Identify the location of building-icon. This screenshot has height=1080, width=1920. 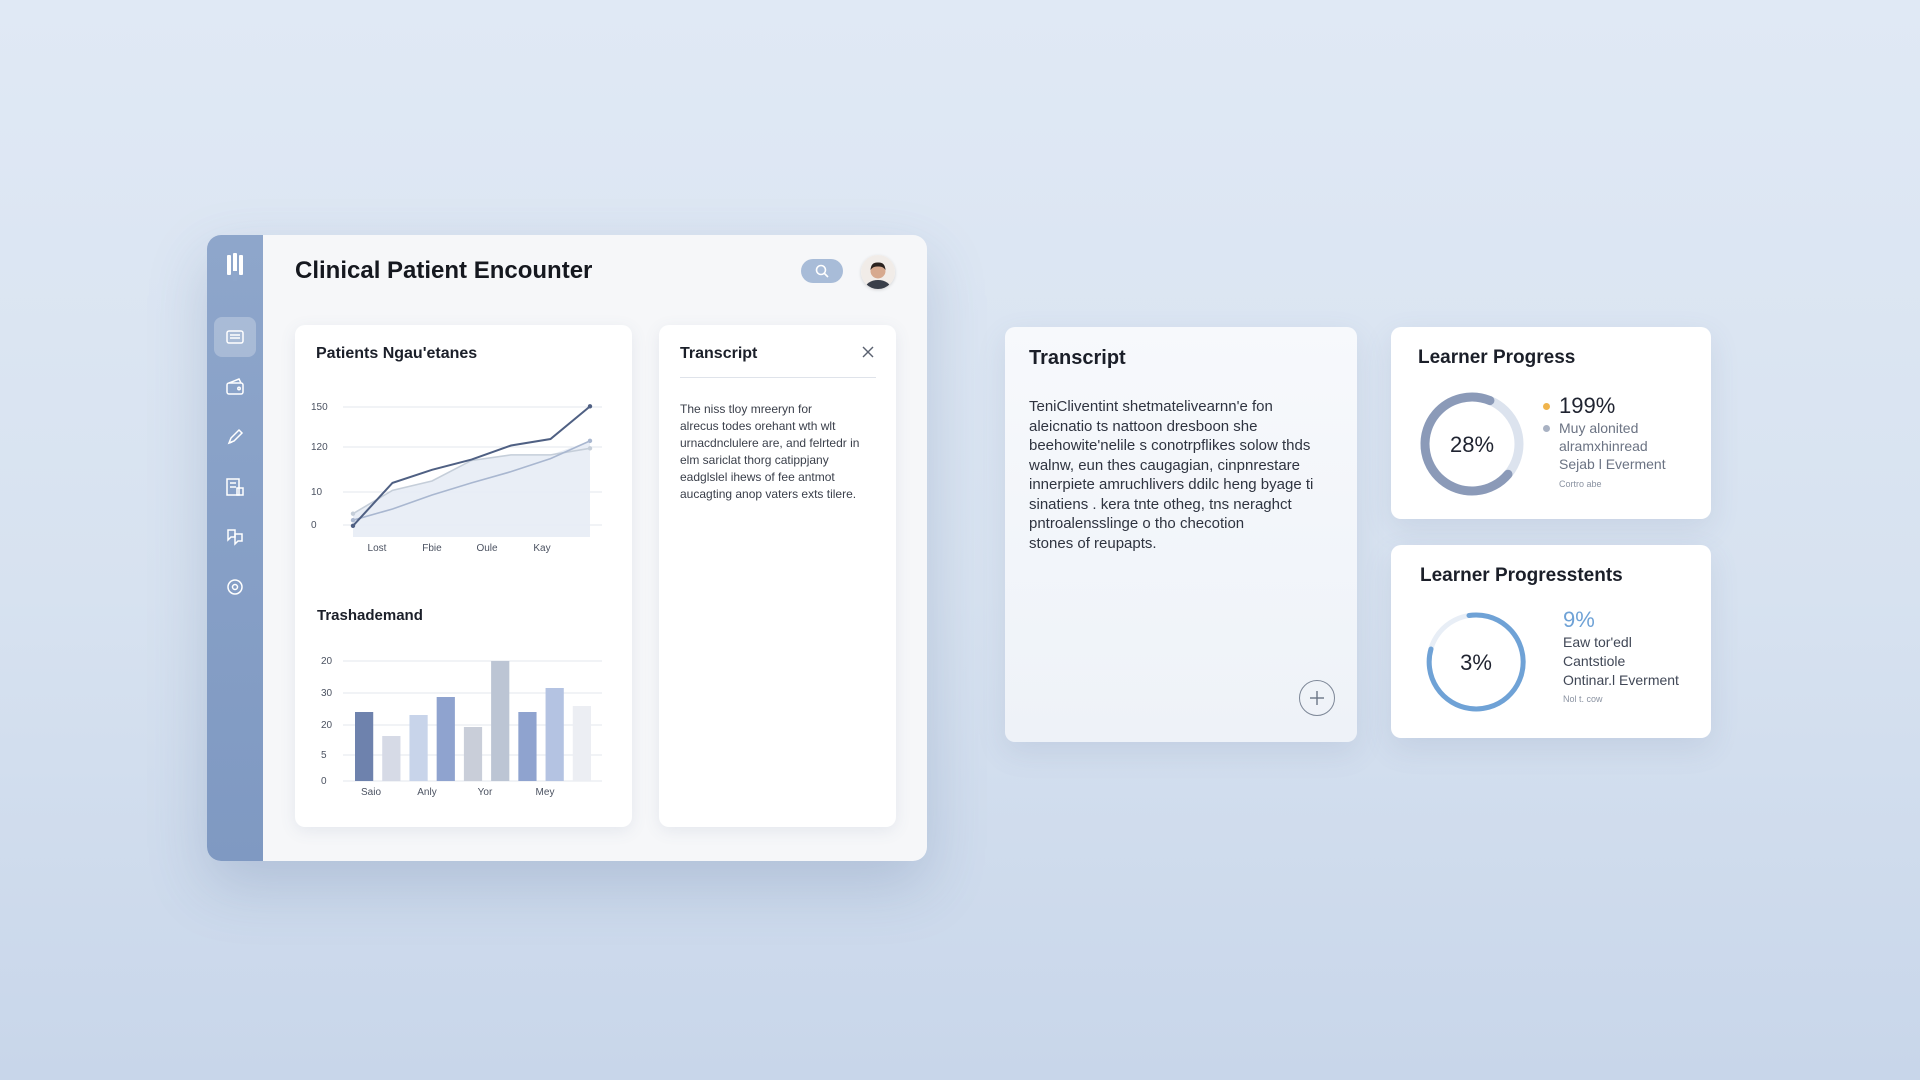
(235, 487).